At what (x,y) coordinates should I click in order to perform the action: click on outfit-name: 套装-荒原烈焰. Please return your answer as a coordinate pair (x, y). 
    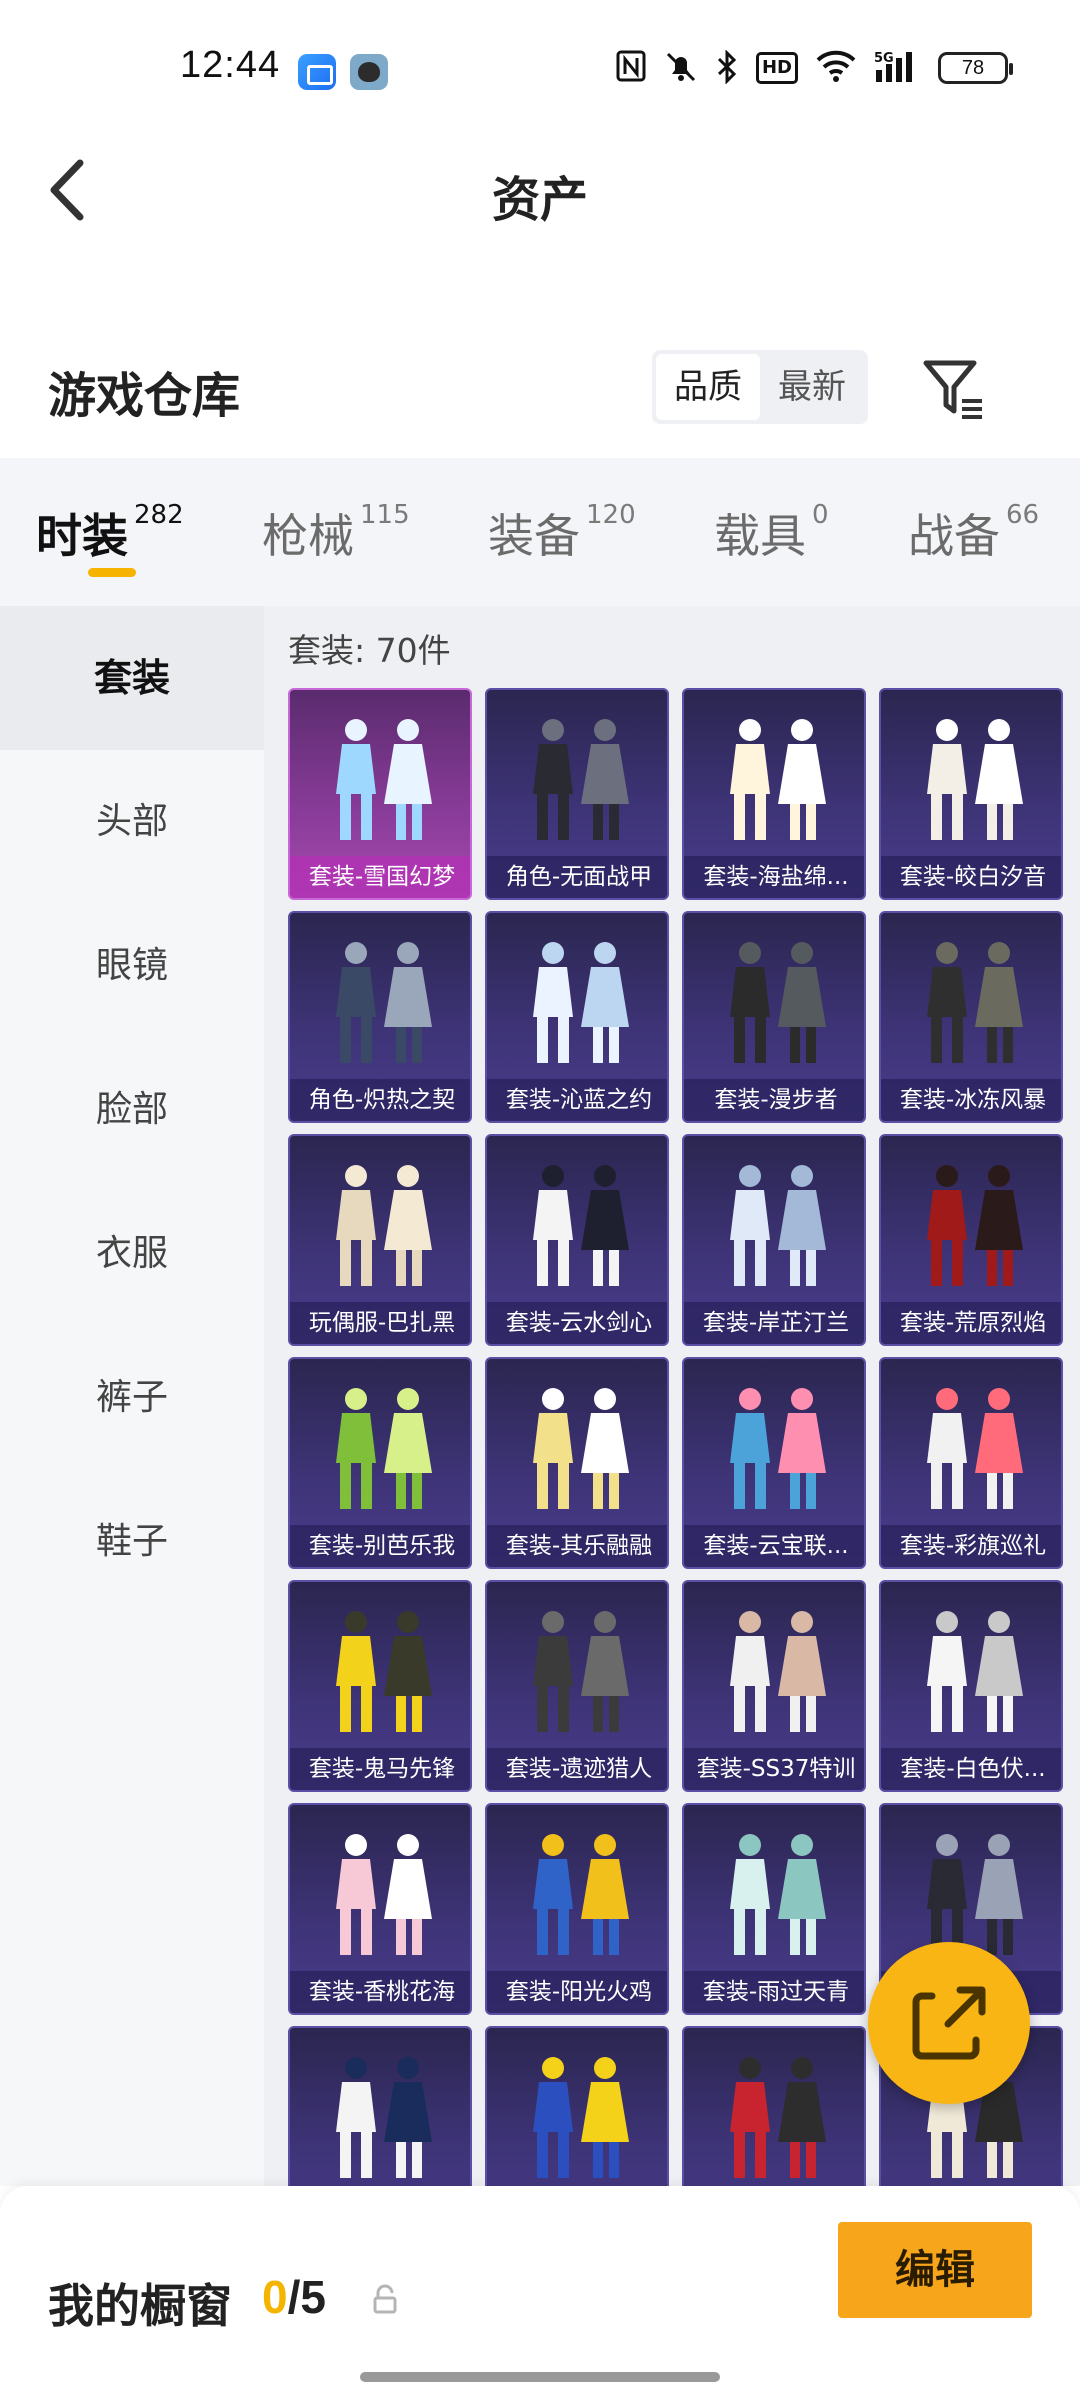
    Looking at the image, I should click on (971, 1323).